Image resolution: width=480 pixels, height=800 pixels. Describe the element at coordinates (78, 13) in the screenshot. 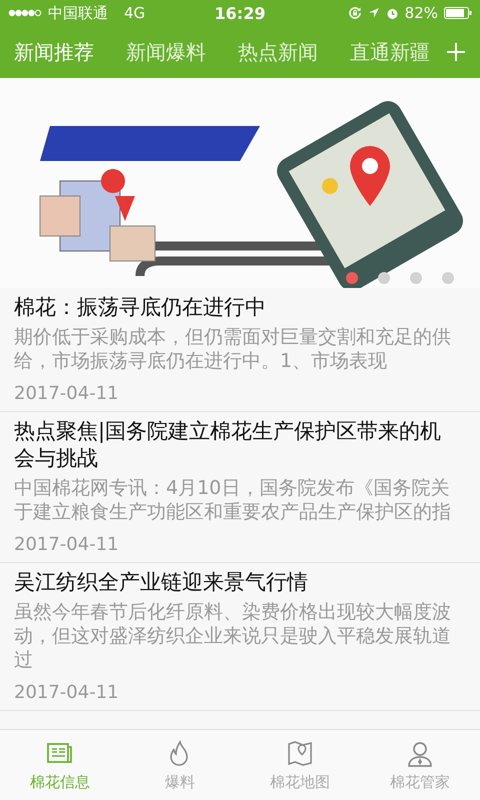

I see `carrier-name: 中国联通` at that location.